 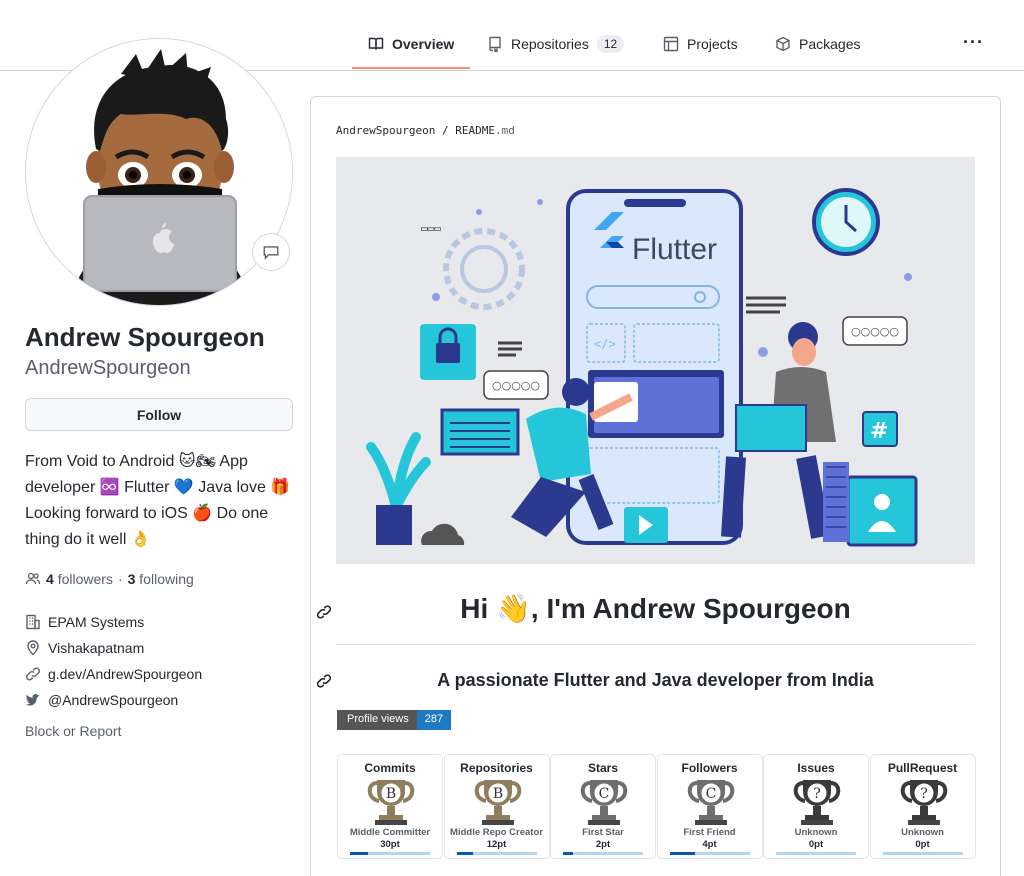 What do you see at coordinates (783, 44) in the screenshot?
I see `package-icon` at bounding box center [783, 44].